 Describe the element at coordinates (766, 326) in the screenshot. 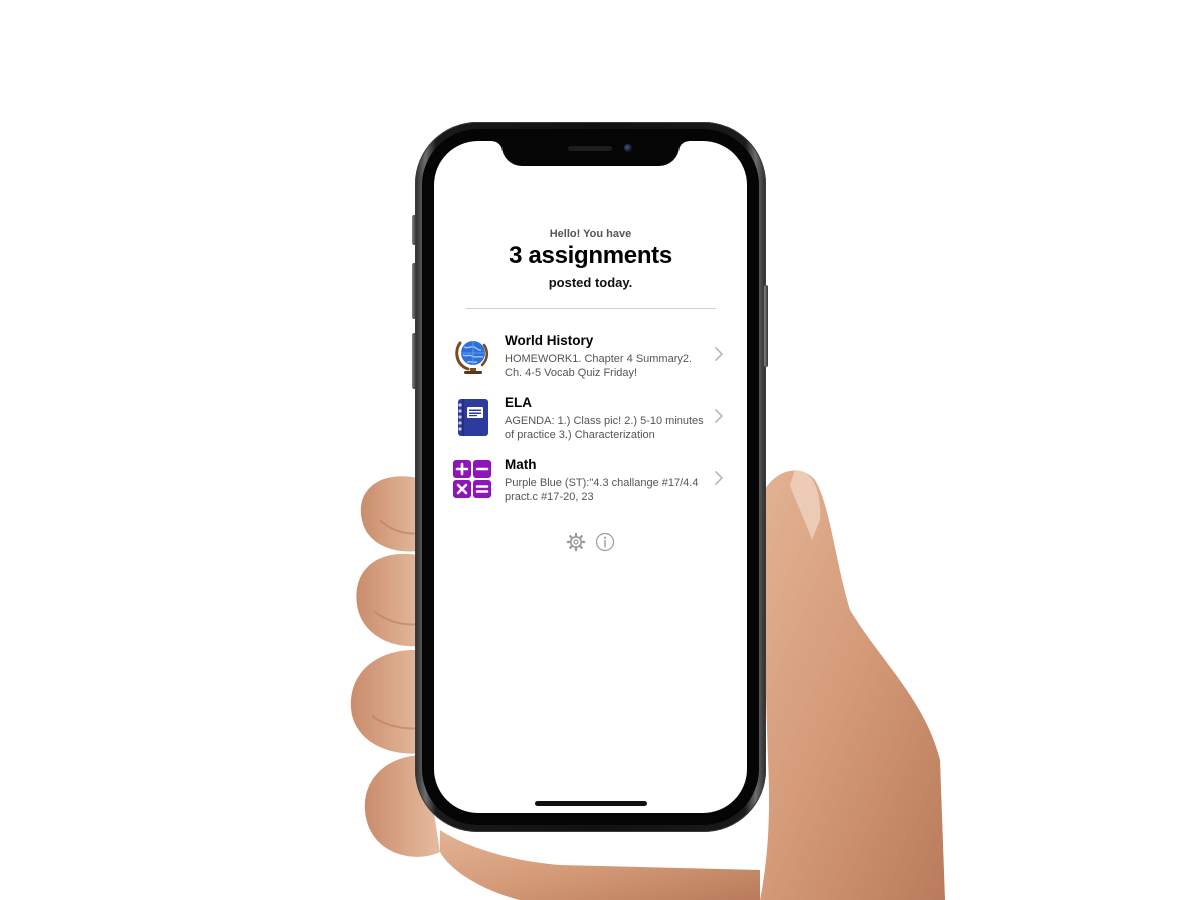

I see `power-button` at that location.